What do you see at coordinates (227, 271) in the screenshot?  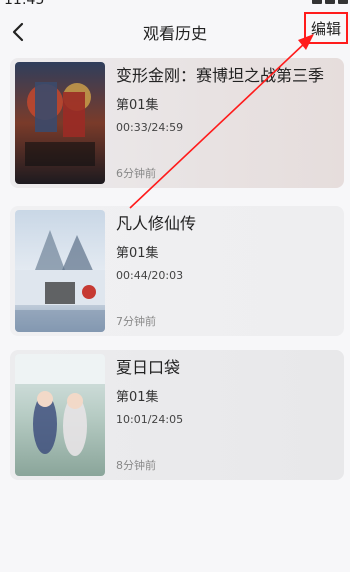 I see `history-info: 凡人修仙传 第01集 00:44/20:03 7分钟前` at bounding box center [227, 271].